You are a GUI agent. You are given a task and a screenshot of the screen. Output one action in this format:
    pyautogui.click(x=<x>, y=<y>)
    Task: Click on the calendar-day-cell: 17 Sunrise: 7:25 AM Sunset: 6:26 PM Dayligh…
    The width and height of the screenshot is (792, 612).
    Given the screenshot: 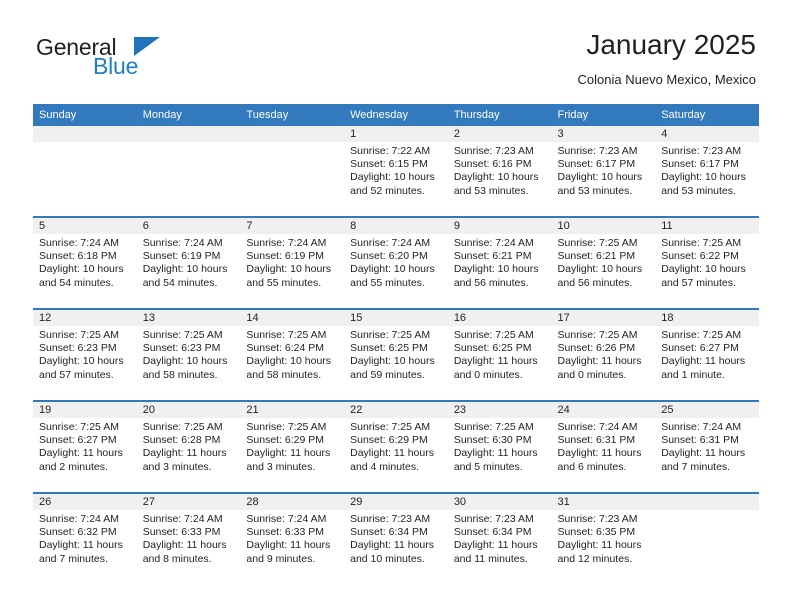 What is the action you would take?
    pyautogui.click(x=603, y=354)
    